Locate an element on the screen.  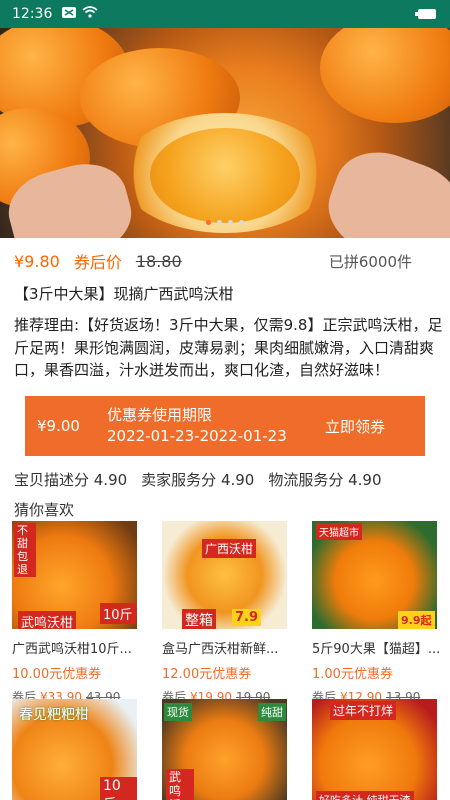
product-coupon: 1.00元优惠券 is located at coordinates (352, 674).